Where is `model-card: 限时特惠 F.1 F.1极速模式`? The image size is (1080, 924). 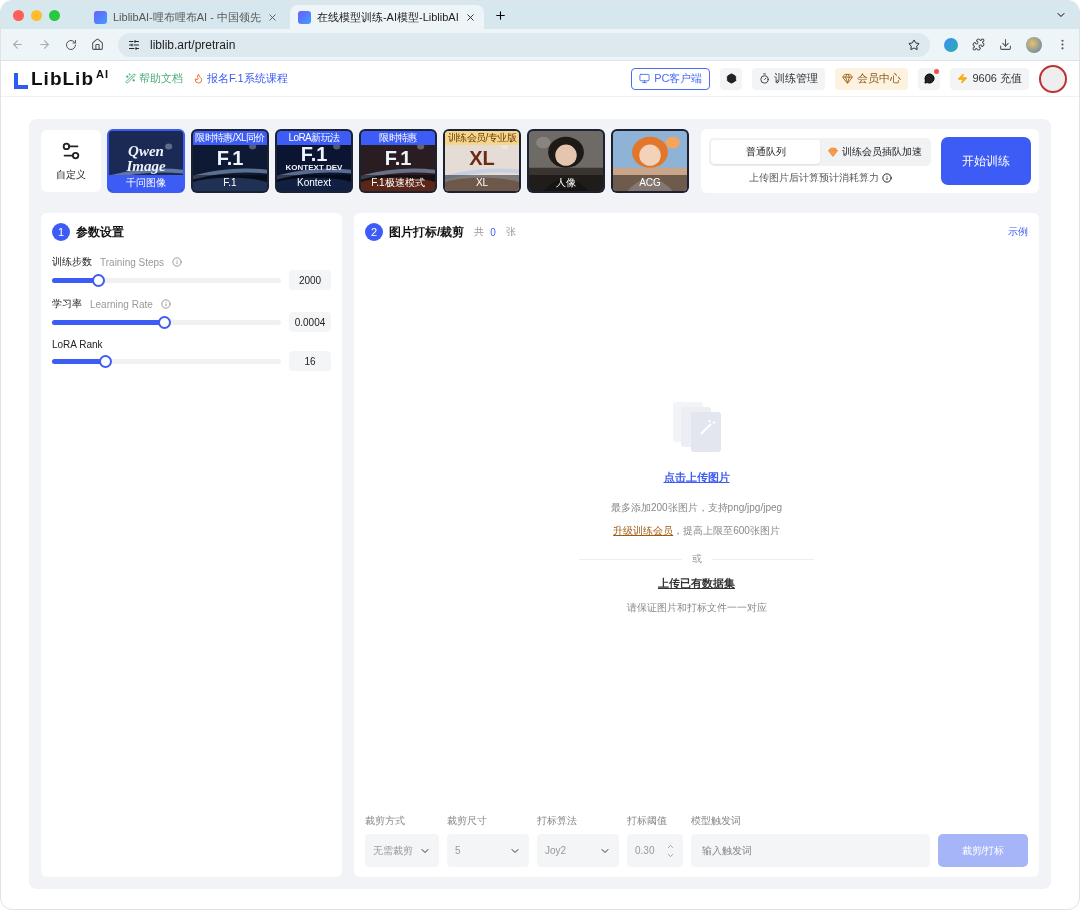
model-card: 限时特惠 F.1 F.1极速模式 is located at coordinates (398, 161).